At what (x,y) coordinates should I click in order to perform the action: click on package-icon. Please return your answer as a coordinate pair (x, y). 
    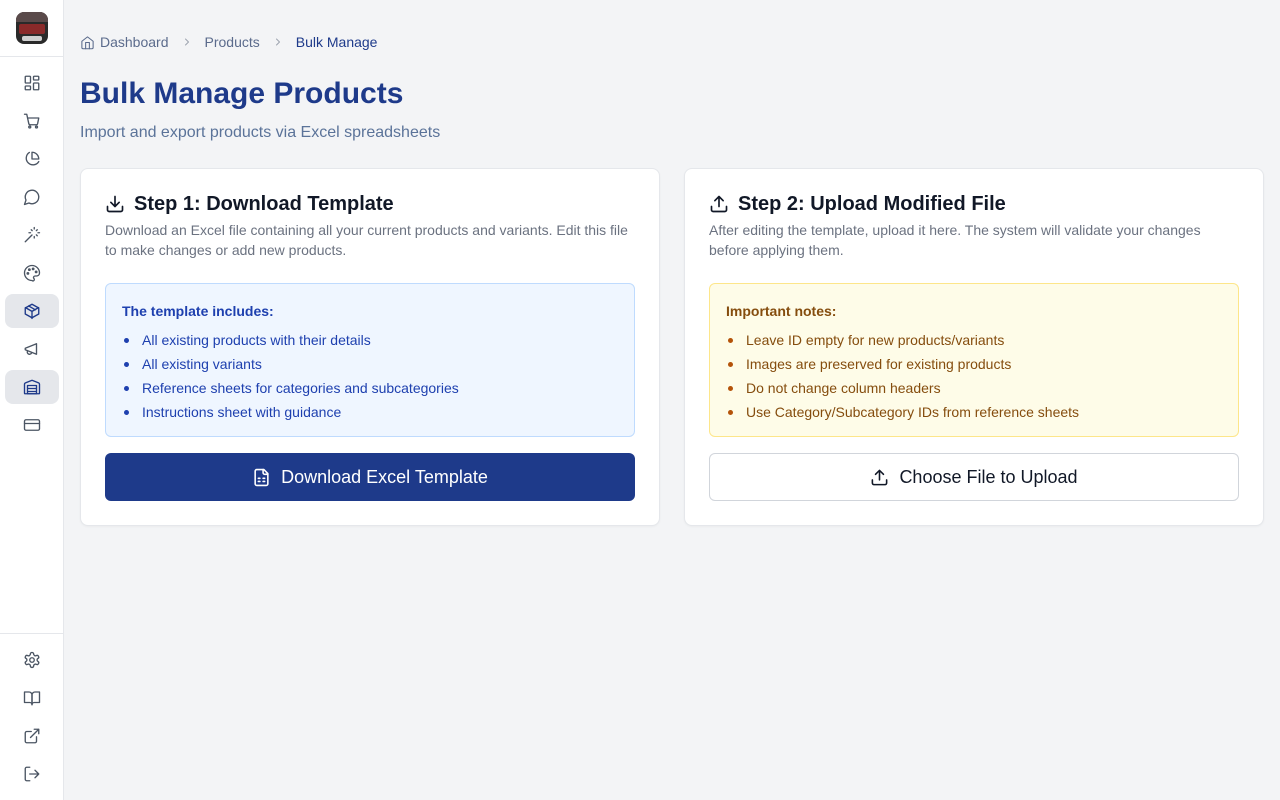
    Looking at the image, I should click on (32, 311).